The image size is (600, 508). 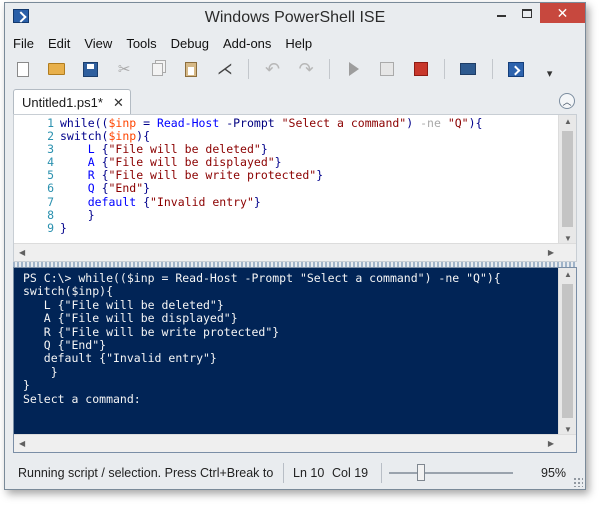 What do you see at coordinates (112, 201) in the screenshot?
I see `code-token: default` at bounding box center [112, 201].